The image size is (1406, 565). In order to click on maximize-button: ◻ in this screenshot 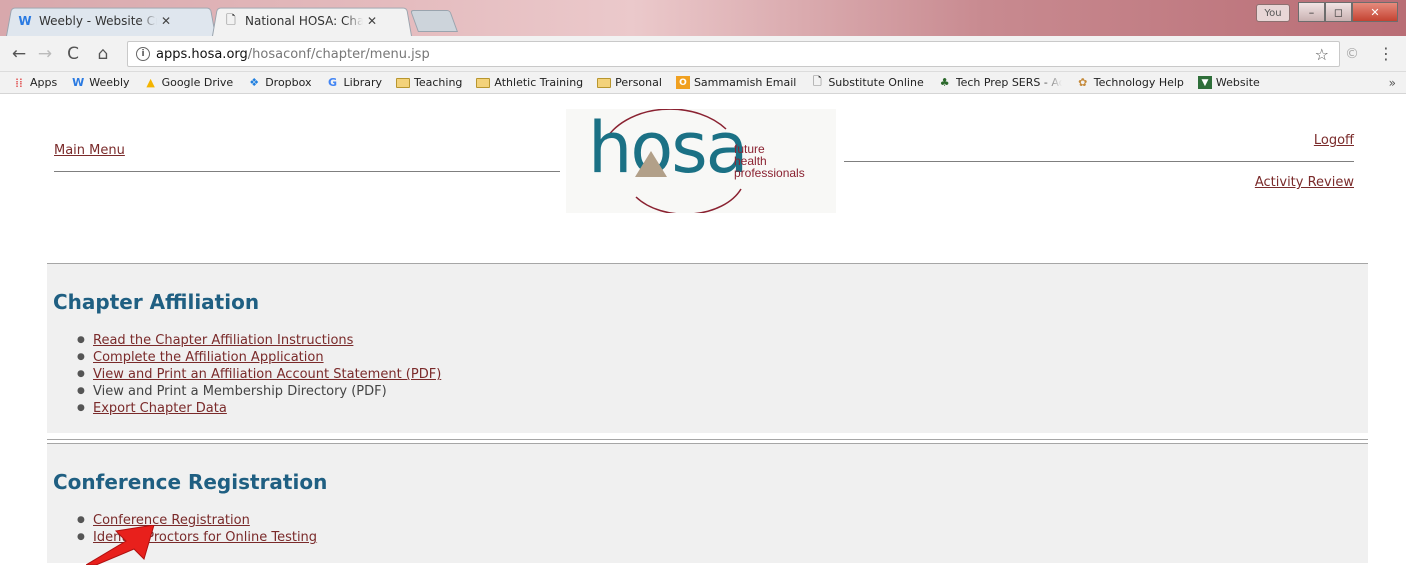, I will do `click(1338, 12)`.